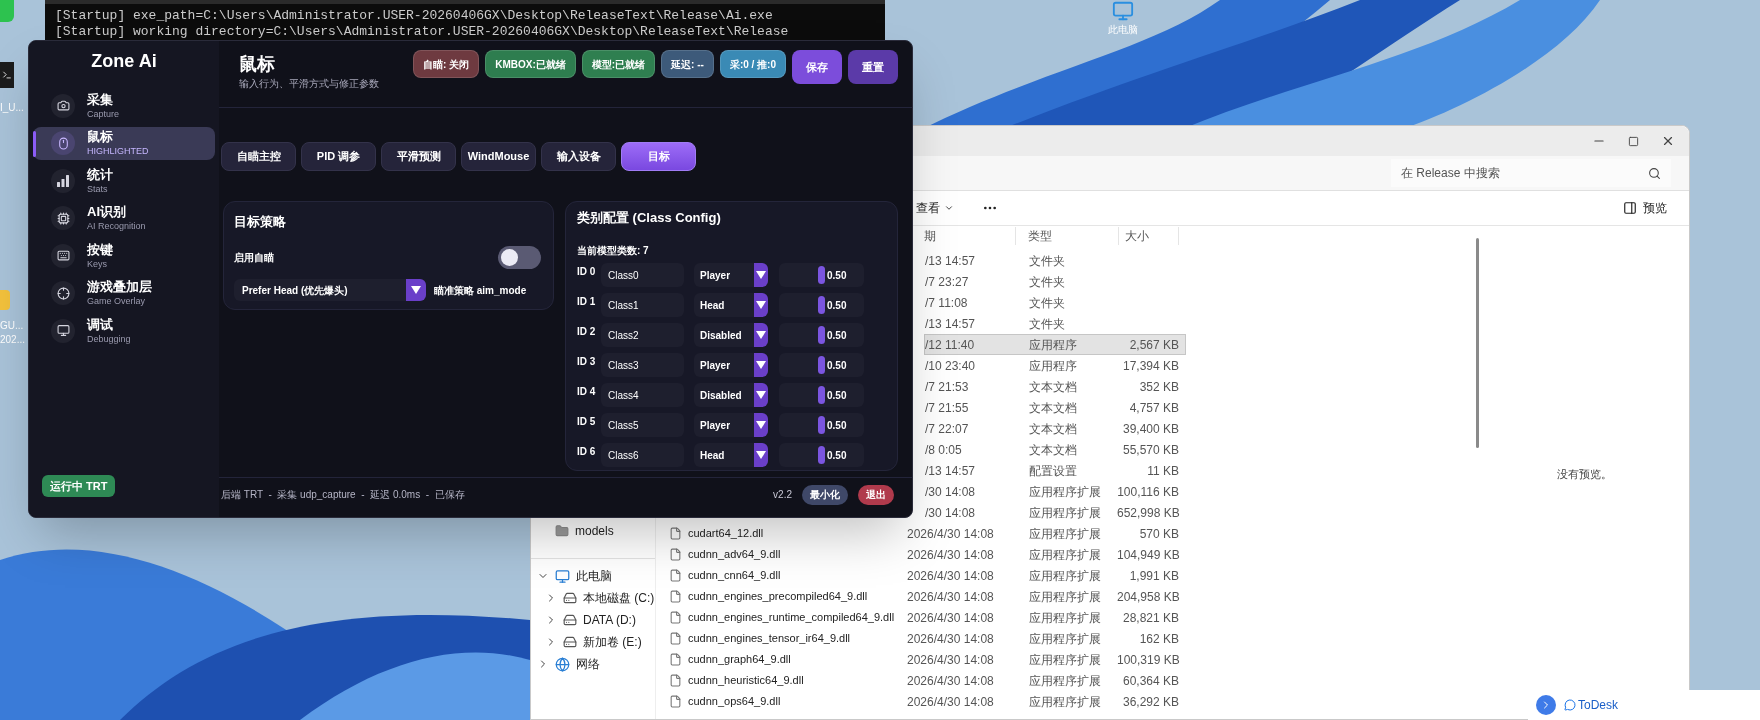 The width and height of the screenshot is (1760, 720). Describe the element at coordinates (970, 236) in the screenshot. I see `column-header: 期` at that location.